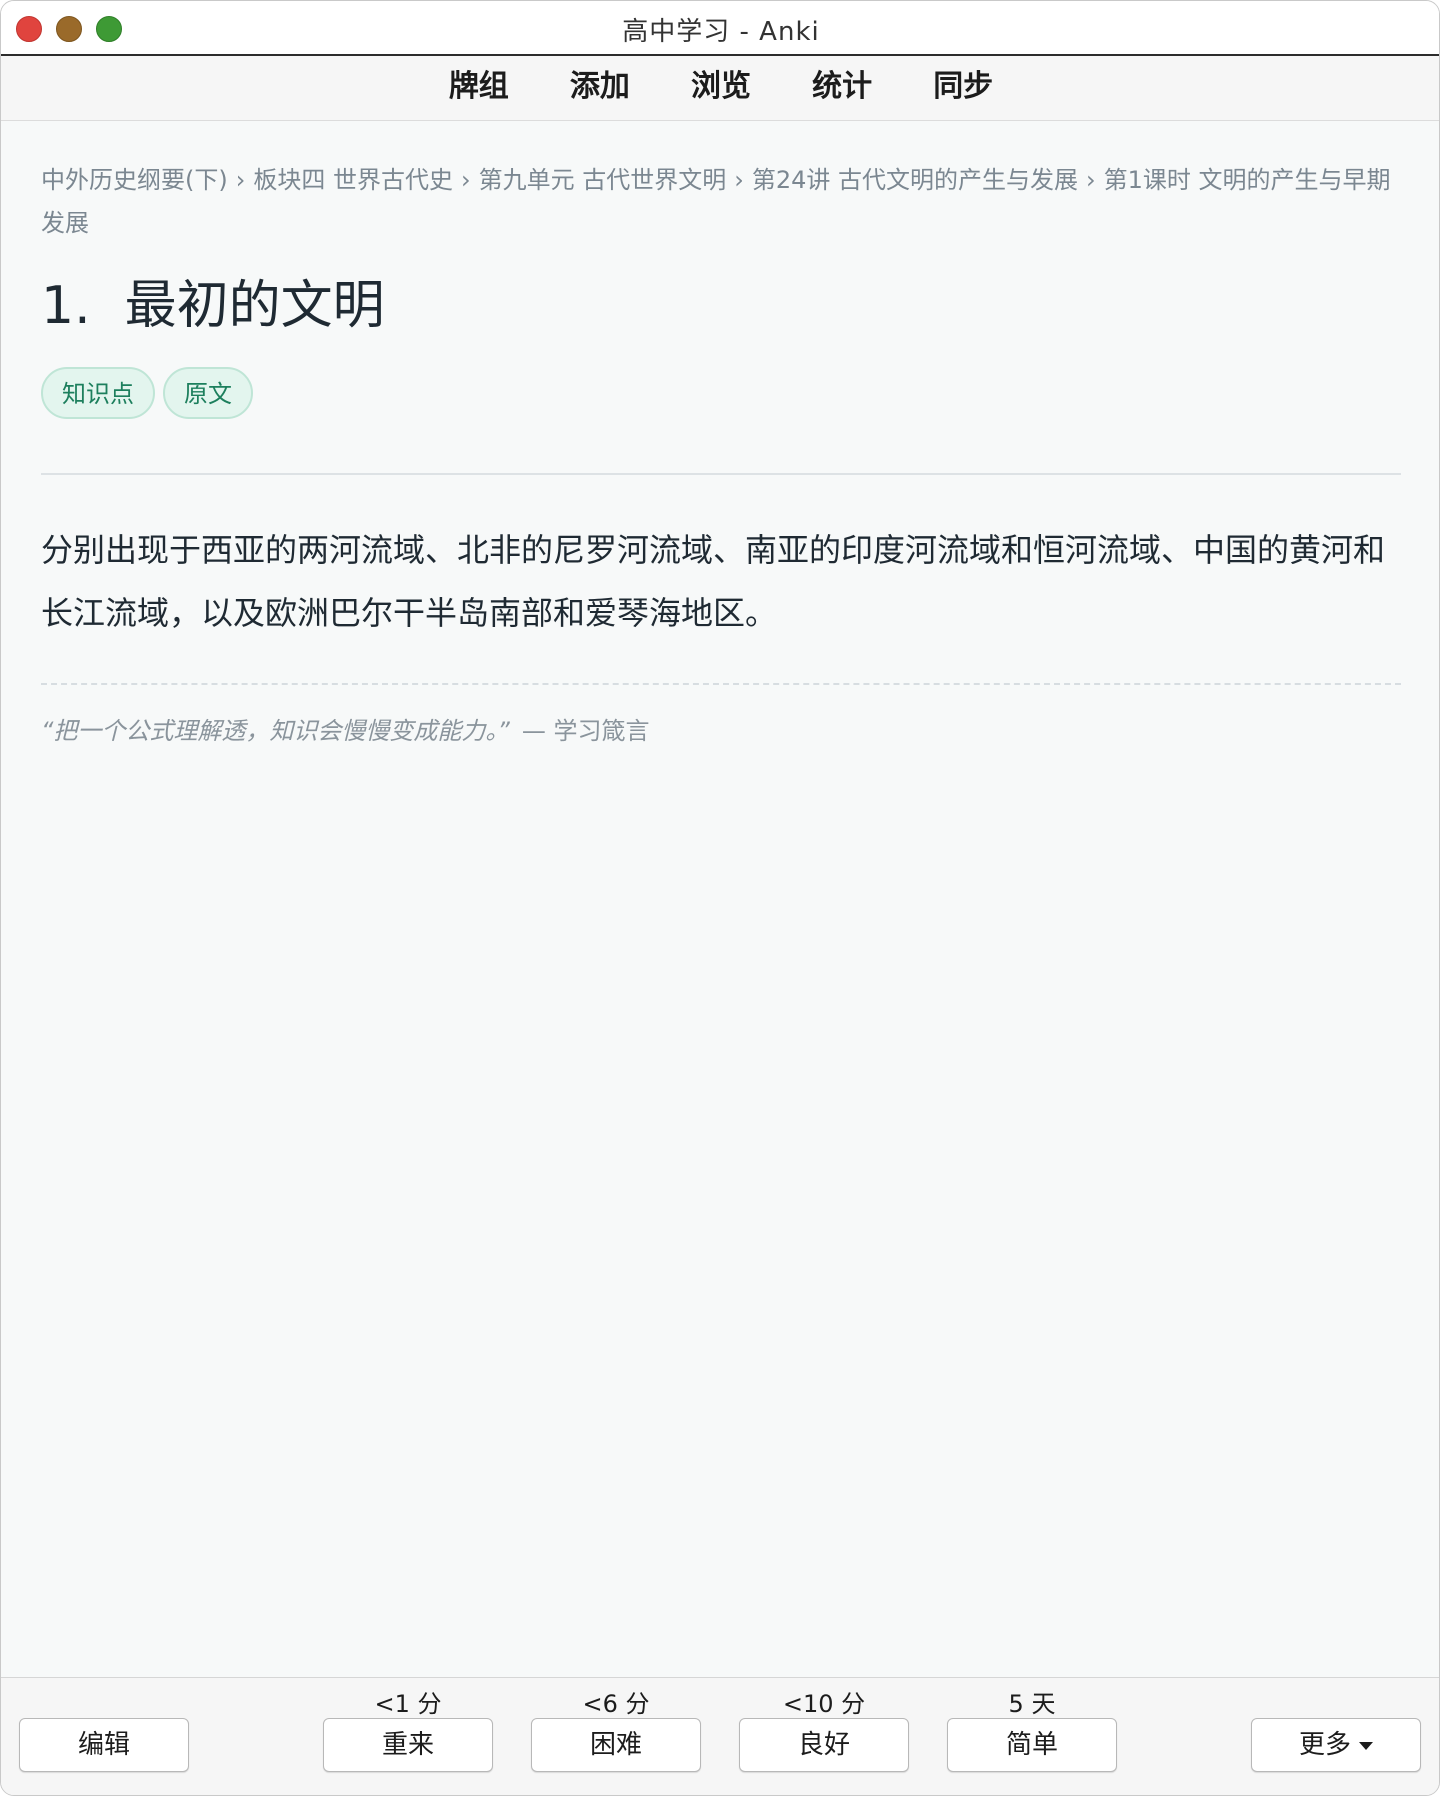 This screenshot has width=1440, height=1796. I want to click on nav-add: 添加, so click(600, 87).